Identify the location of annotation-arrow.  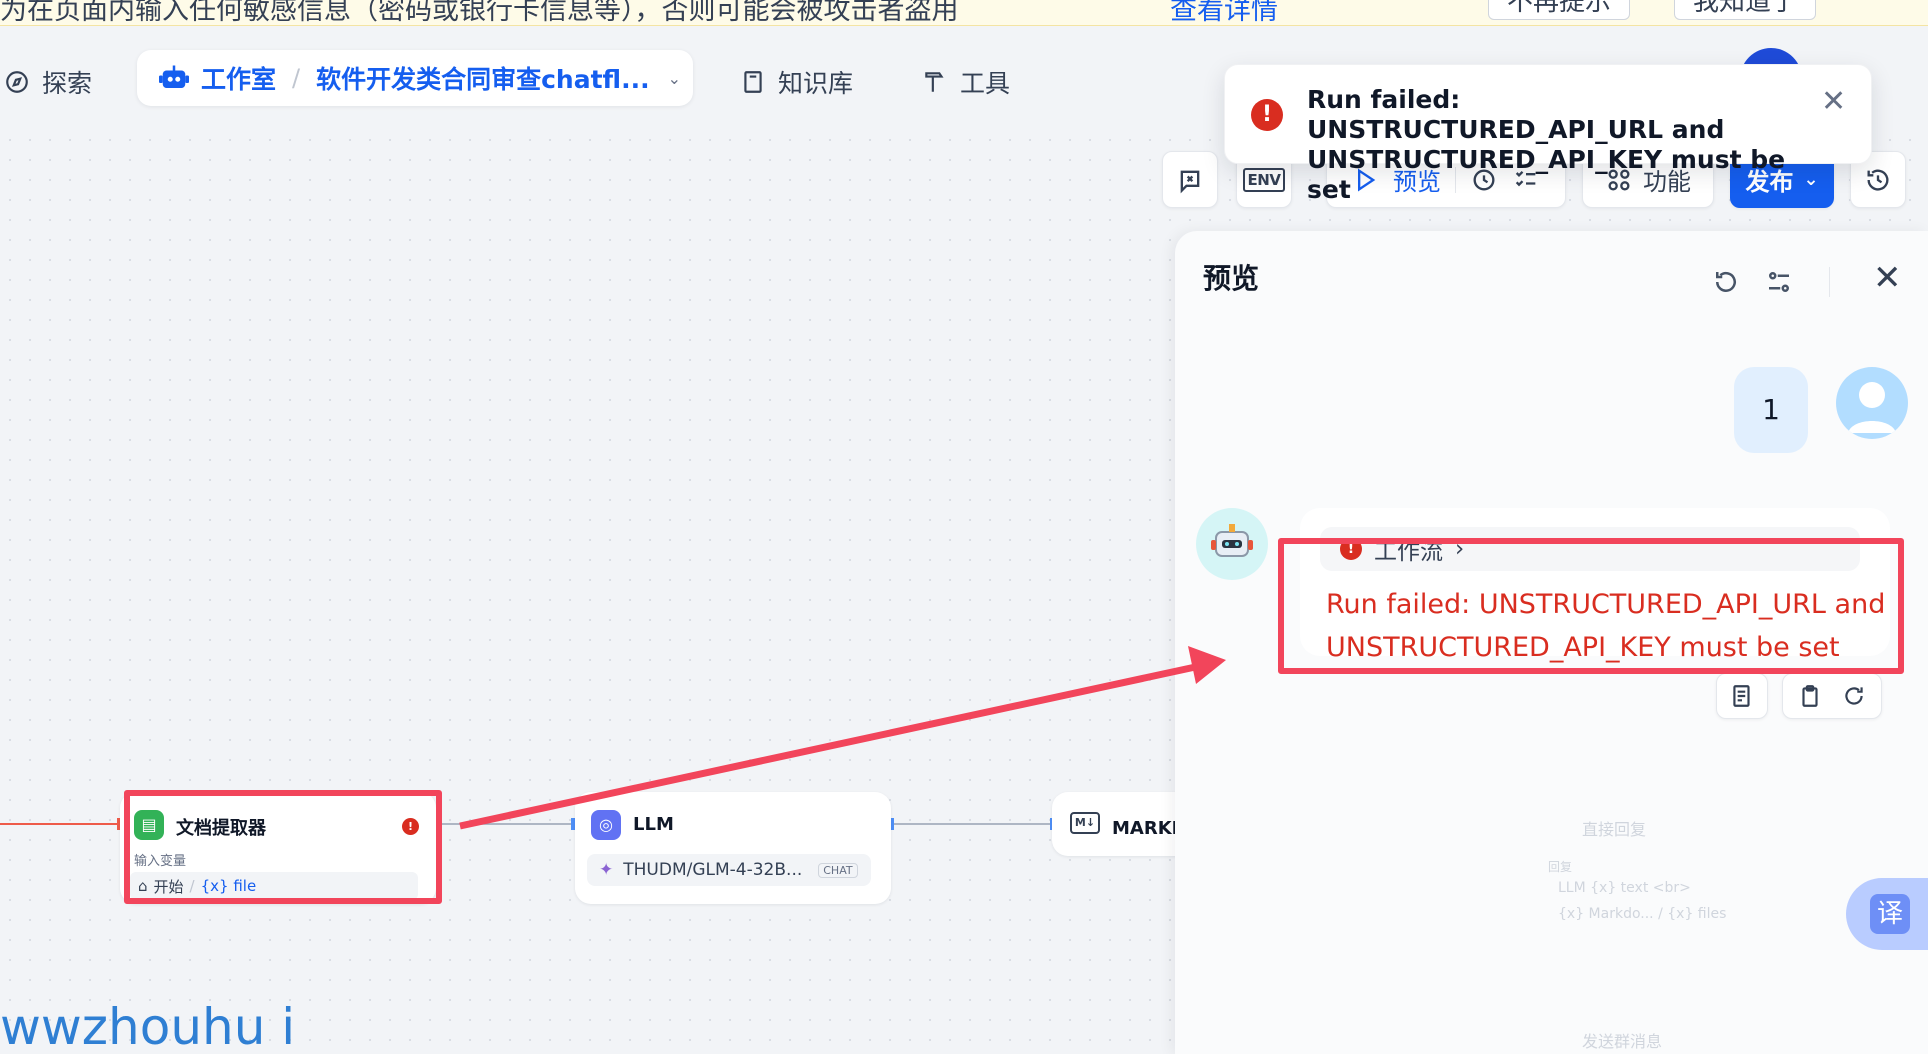
(842, 738).